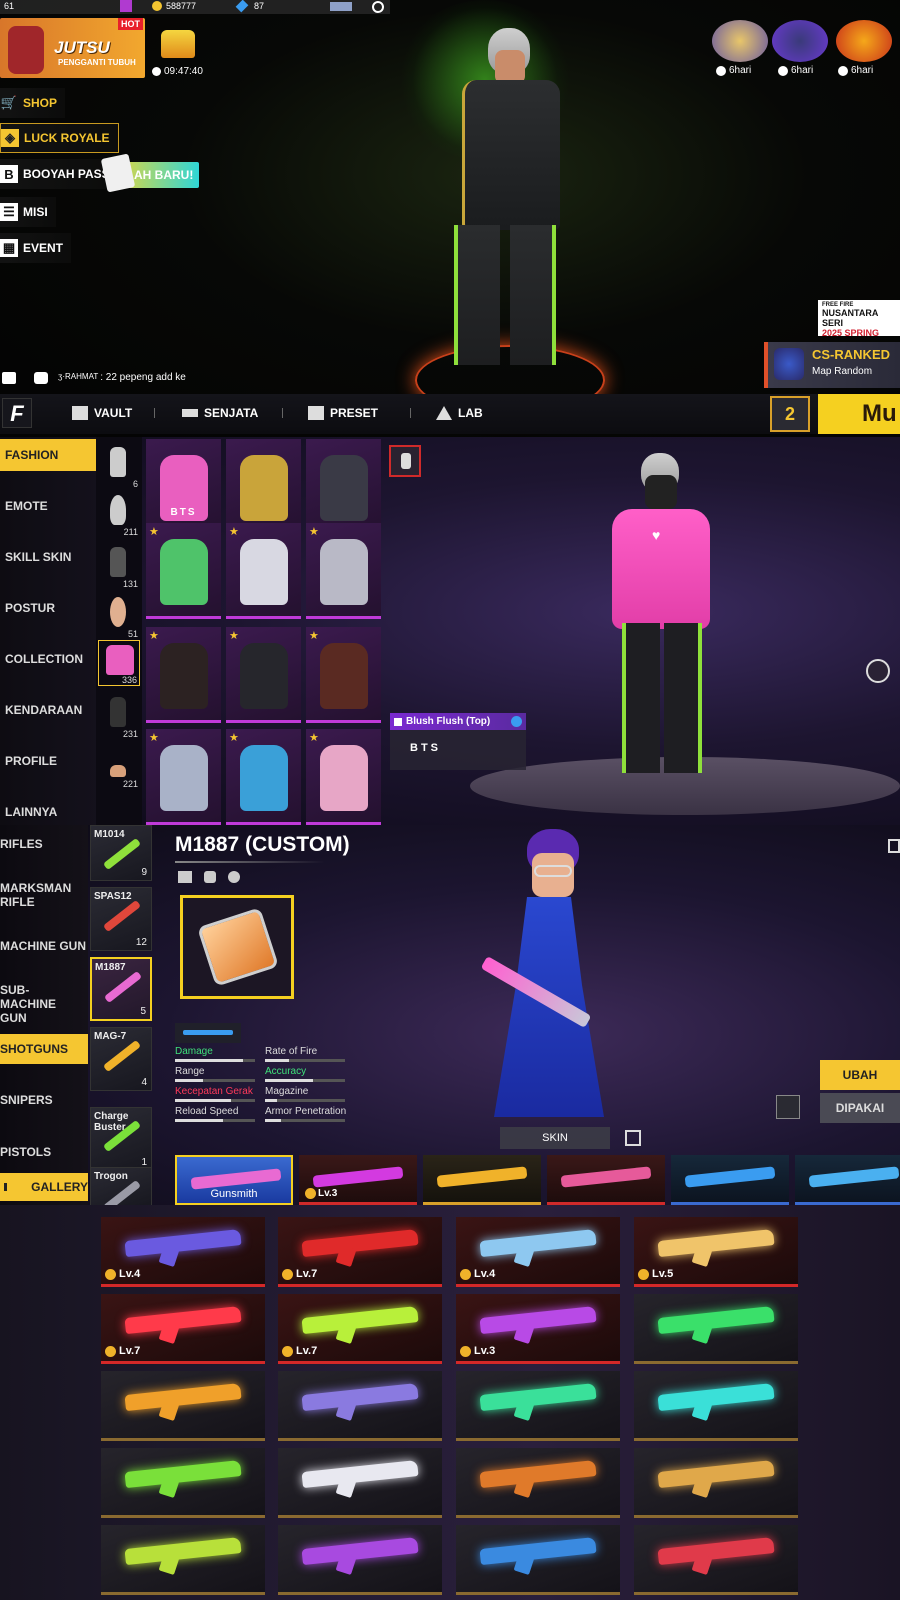 The width and height of the screenshot is (900, 1600). What do you see at coordinates (220, 413) in the screenshot?
I see `nav-senjata: SENJATA` at bounding box center [220, 413].